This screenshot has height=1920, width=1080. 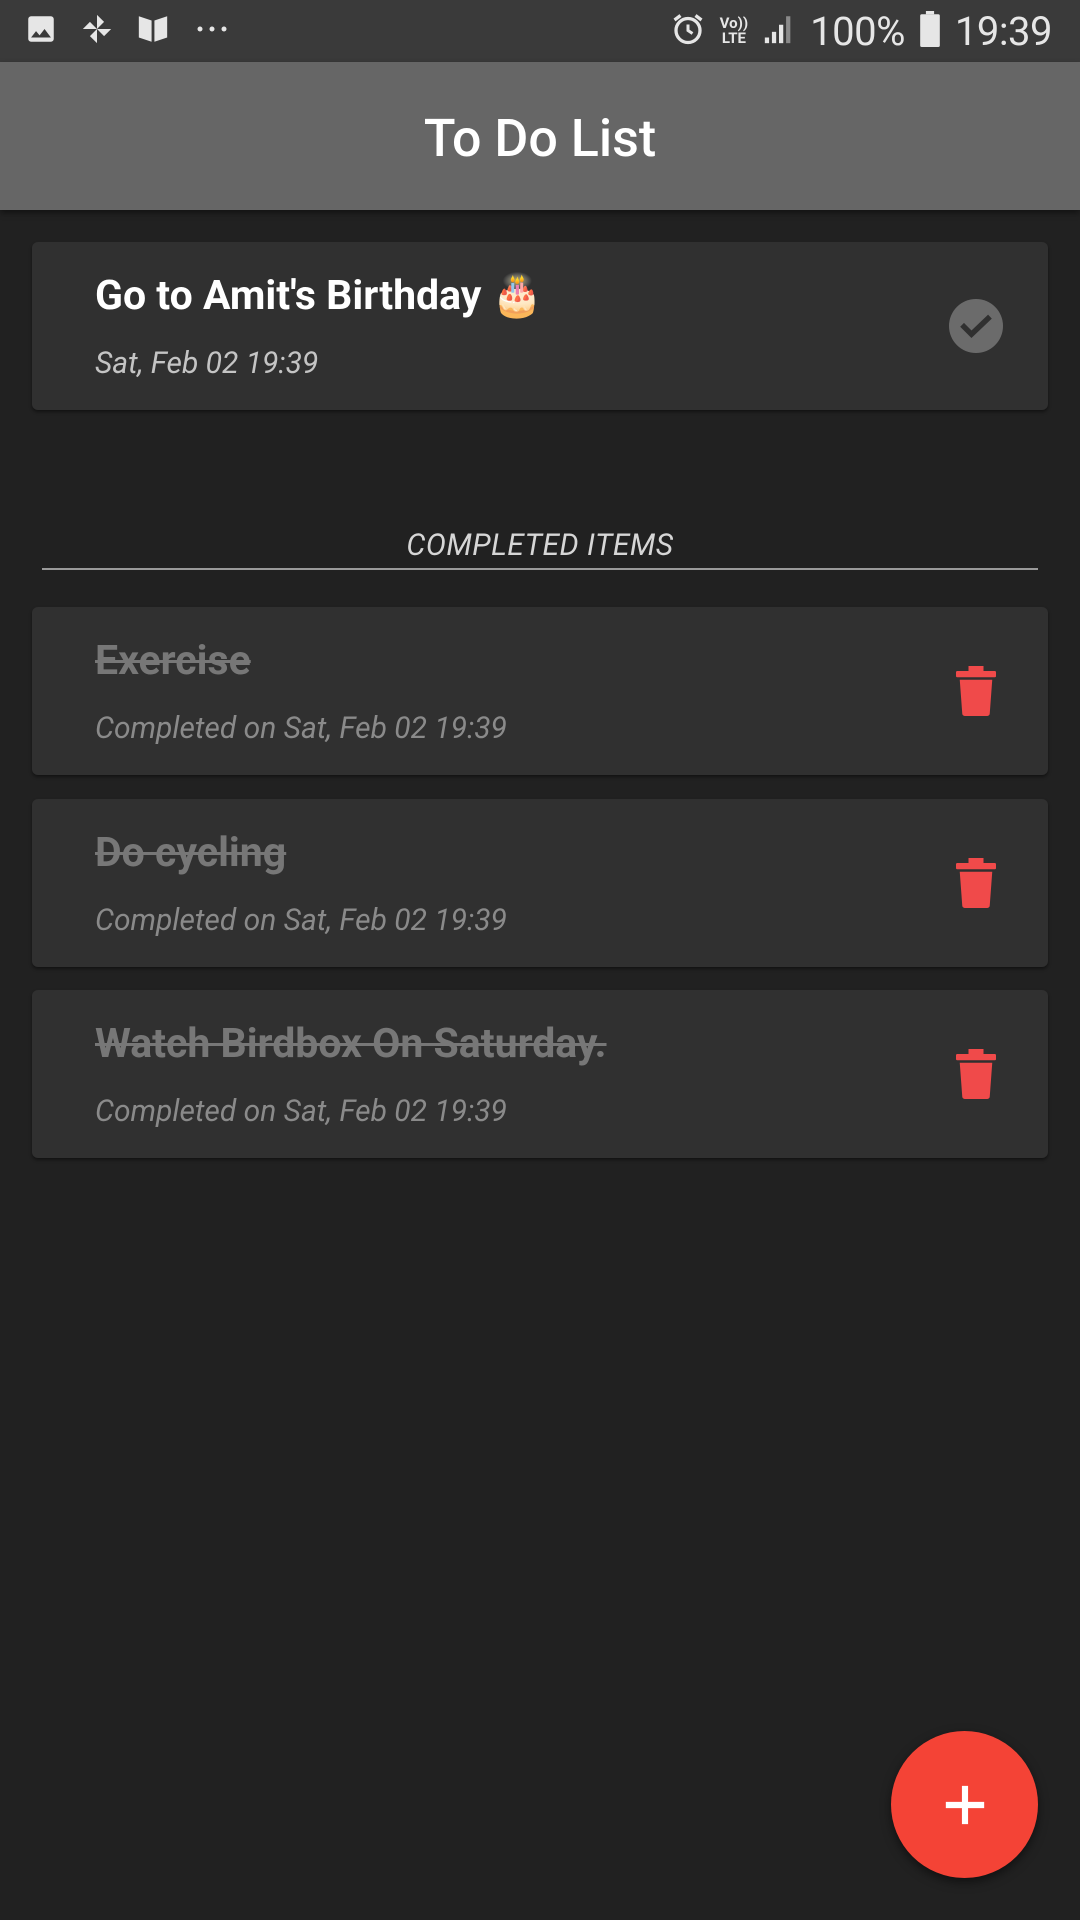 I want to click on clock: 19:39, so click(x=1003, y=31).